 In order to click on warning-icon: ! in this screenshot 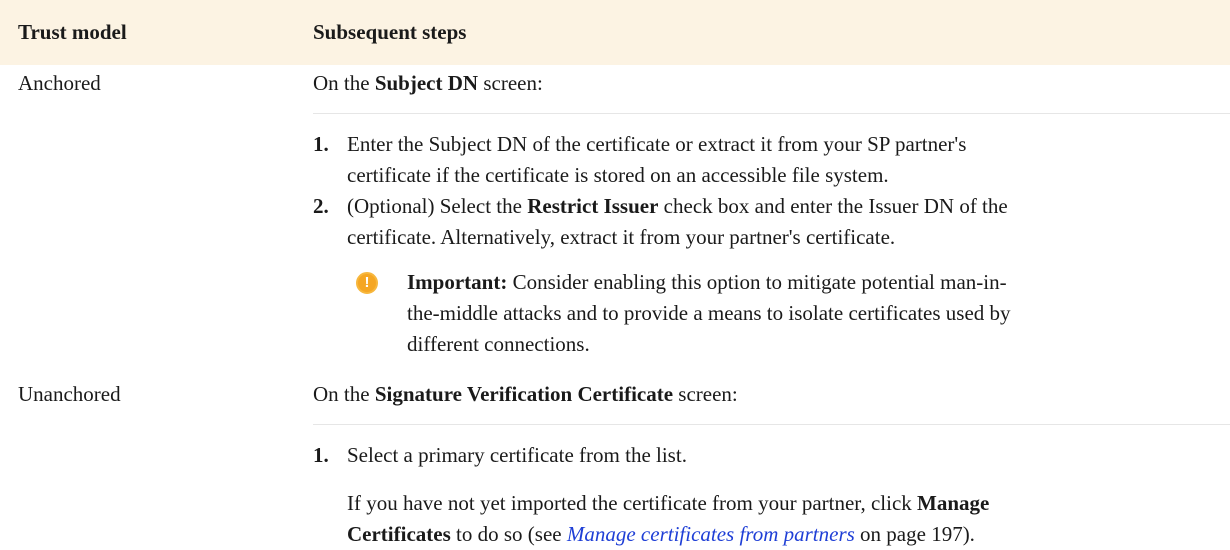, I will do `click(367, 283)`.